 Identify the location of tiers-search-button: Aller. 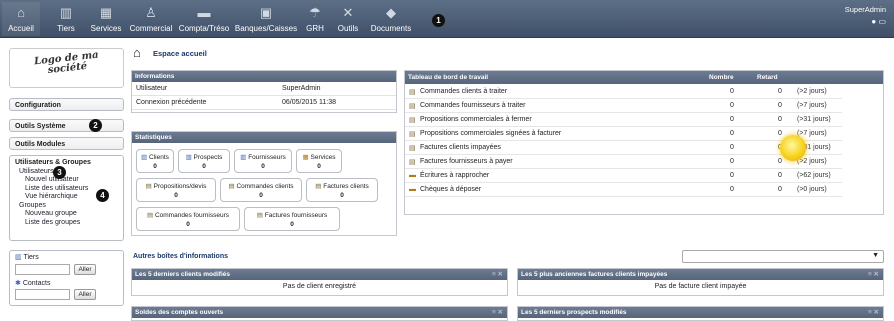
(85, 269).